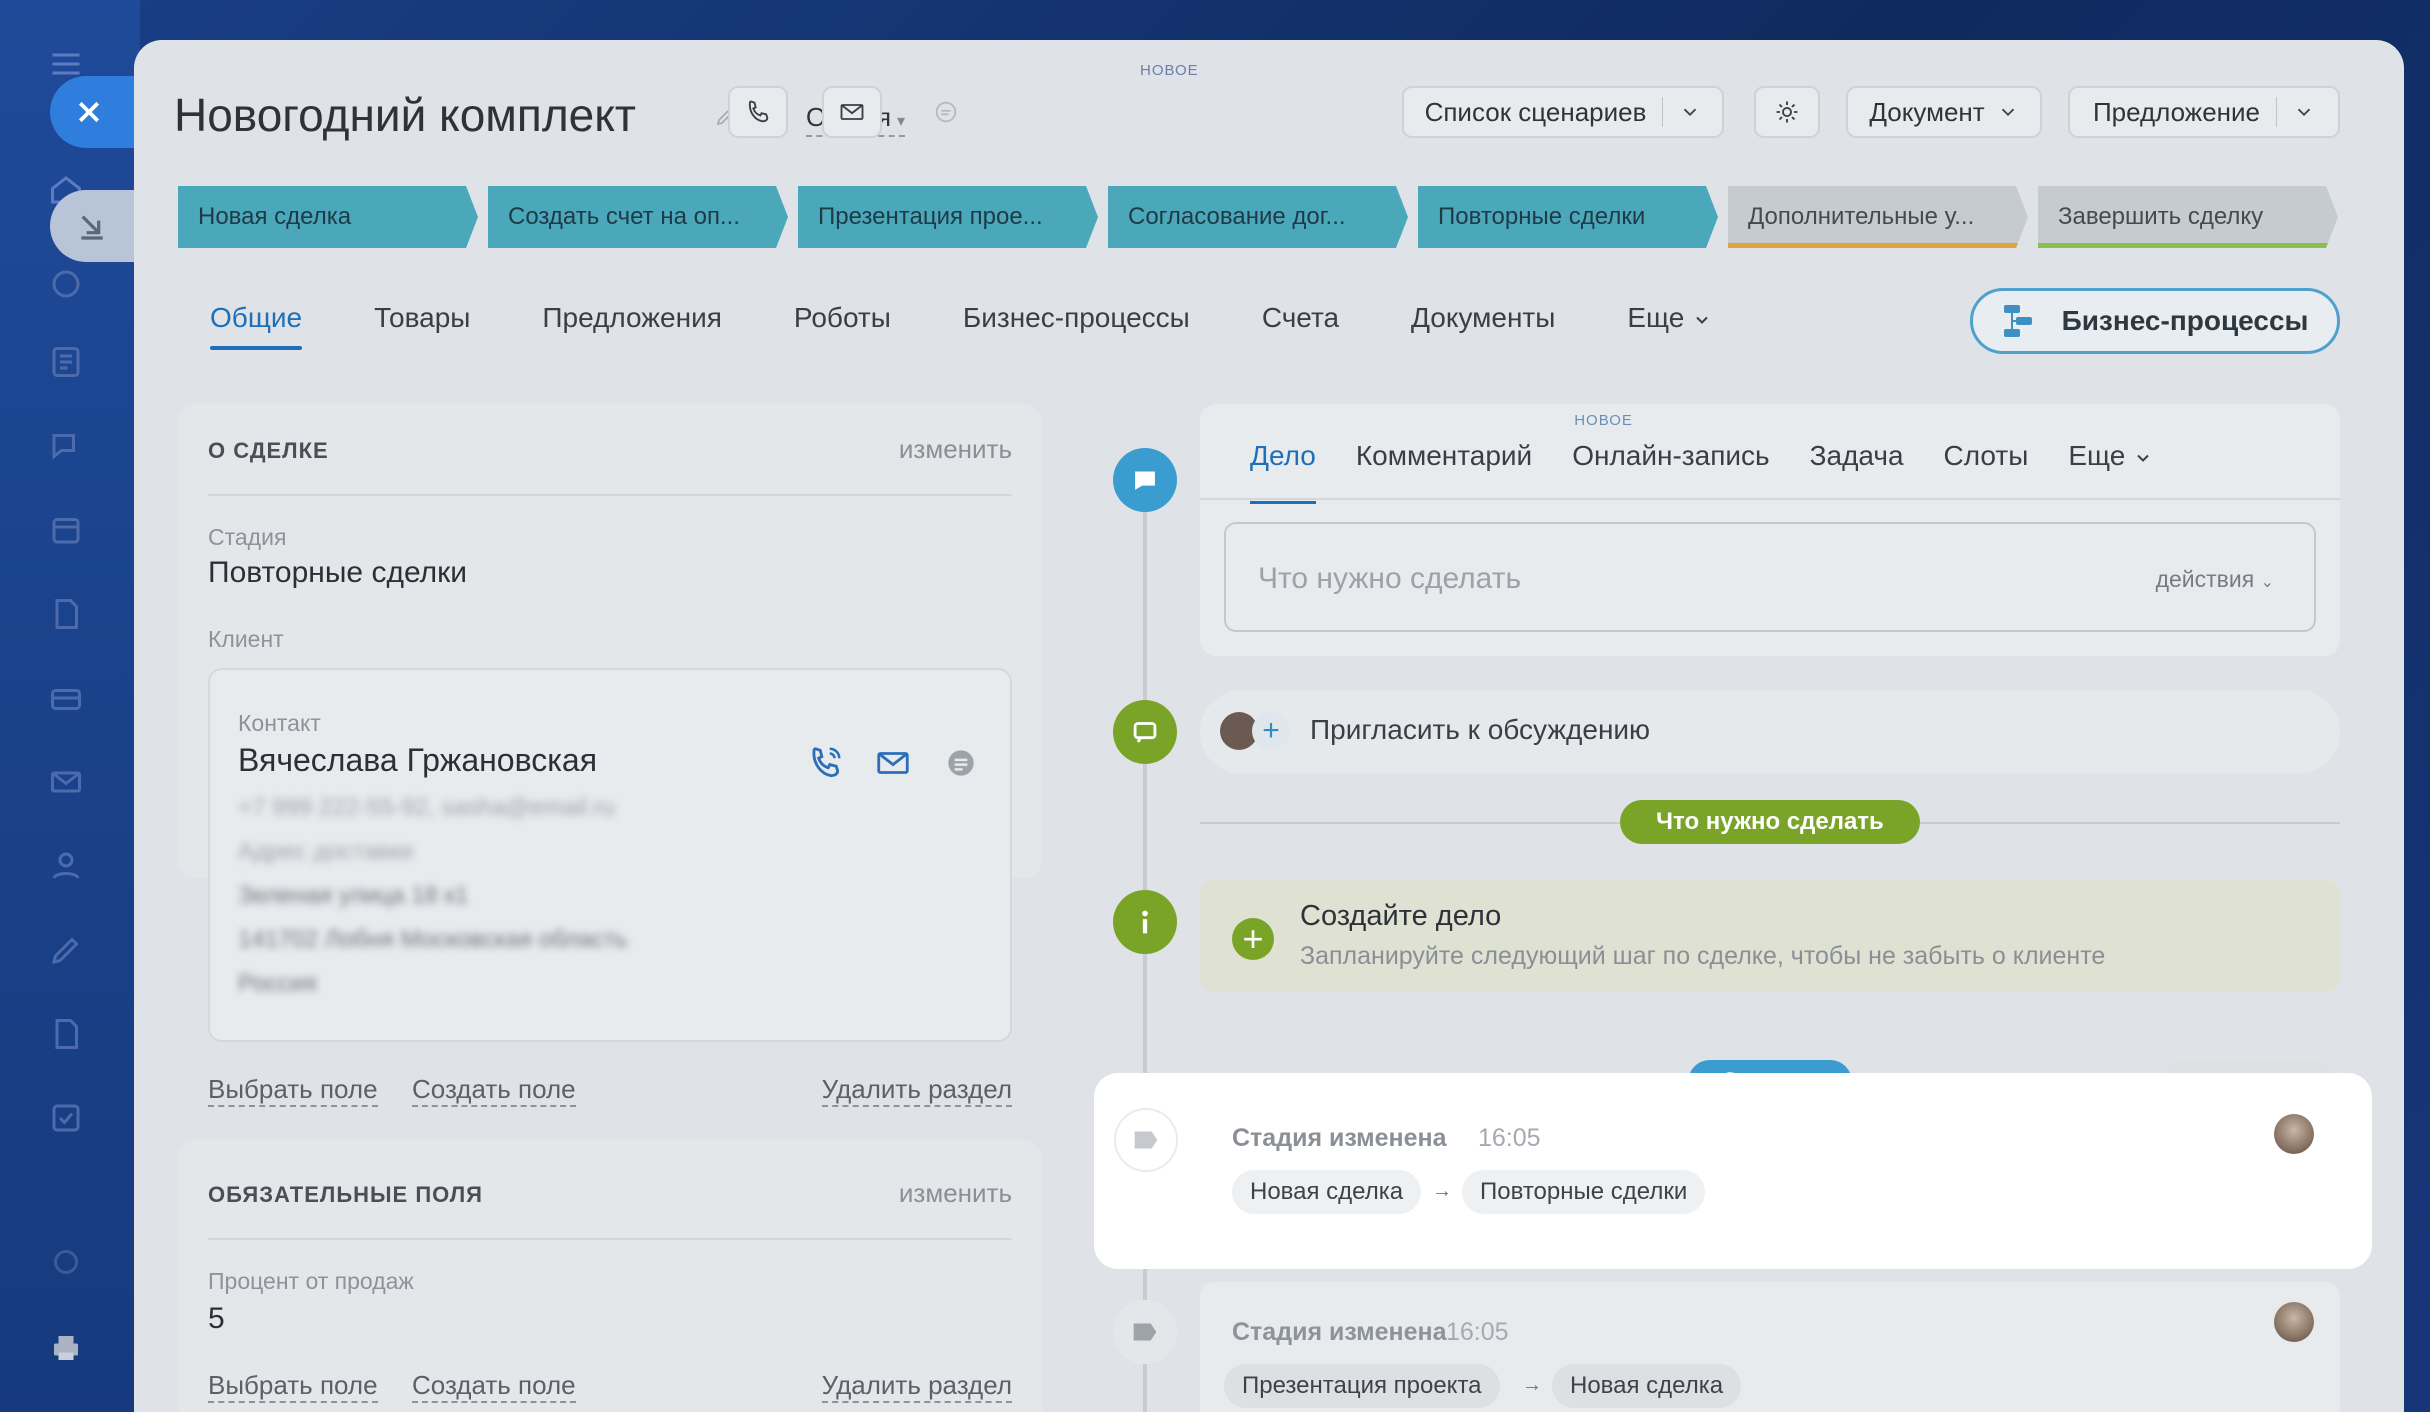 The width and height of the screenshot is (2430, 1412). What do you see at coordinates (2185, 320) in the screenshot?
I see `business-processes-label: Бизнес-процессы` at bounding box center [2185, 320].